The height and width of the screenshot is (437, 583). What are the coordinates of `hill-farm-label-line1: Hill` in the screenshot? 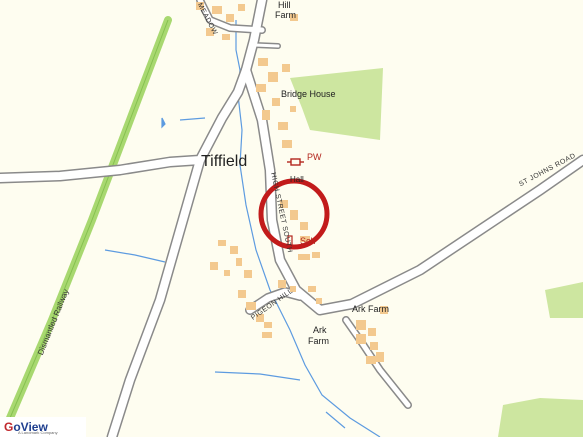 It's located at (284, 5).